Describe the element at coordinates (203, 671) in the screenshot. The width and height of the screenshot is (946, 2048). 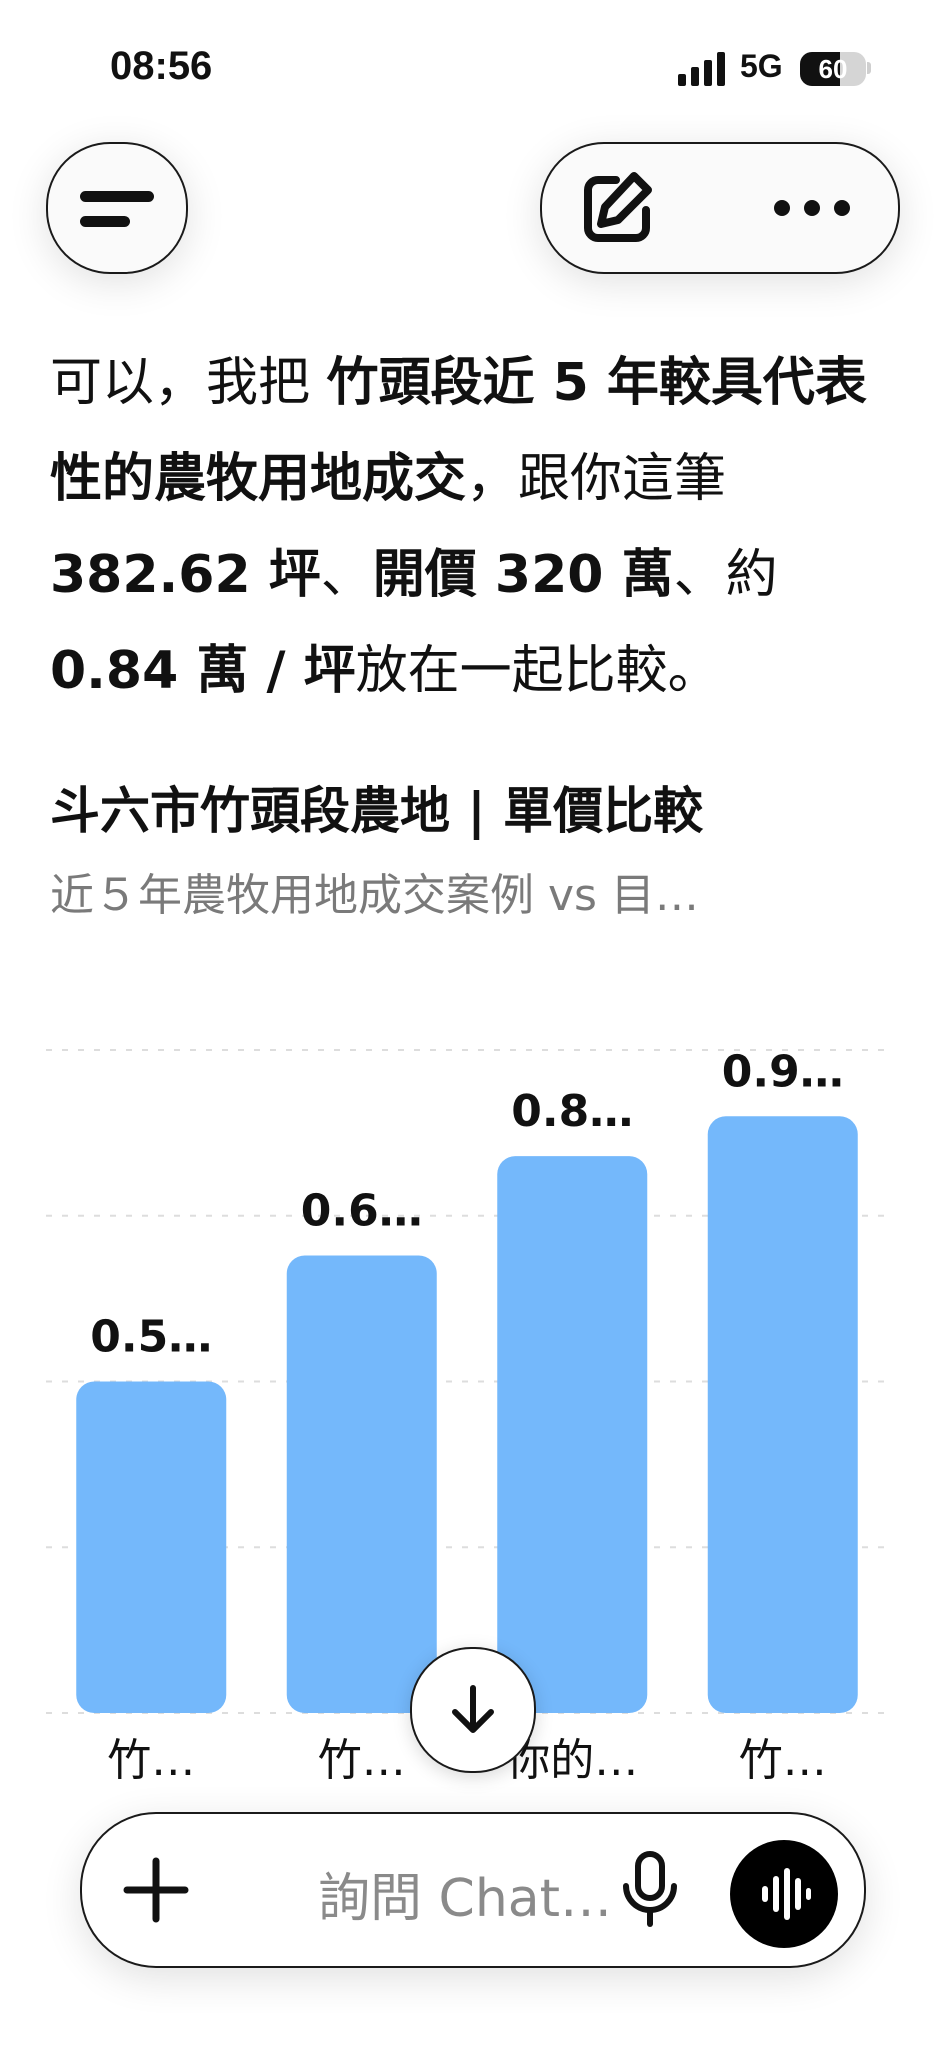
I see `message-bold-text: 0.84 萬 / 坪` at that location.